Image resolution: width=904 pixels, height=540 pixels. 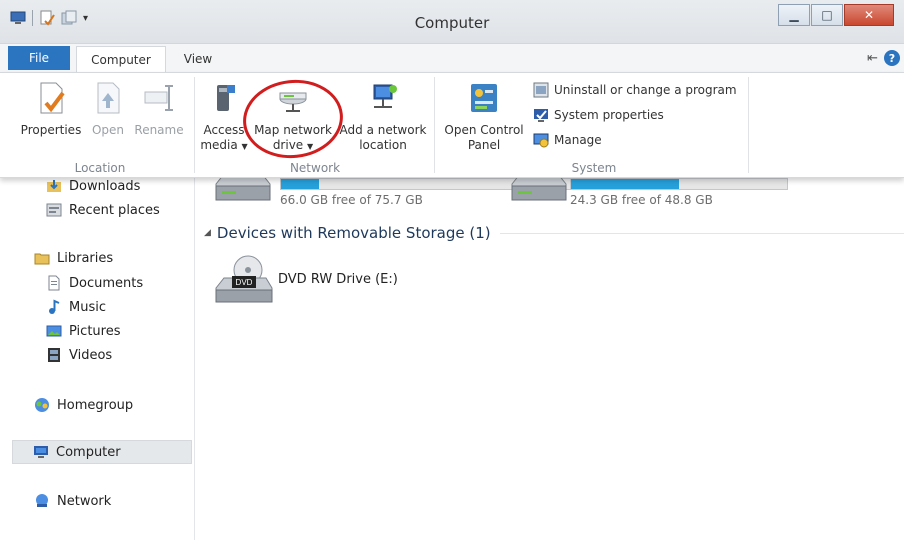 I want to click on access-media-label-1: Access, so click(x=224, y=130).